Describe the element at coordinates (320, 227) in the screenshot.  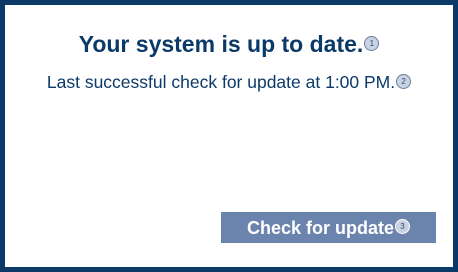
I see `check-for-update-label: Check for update` at that location.